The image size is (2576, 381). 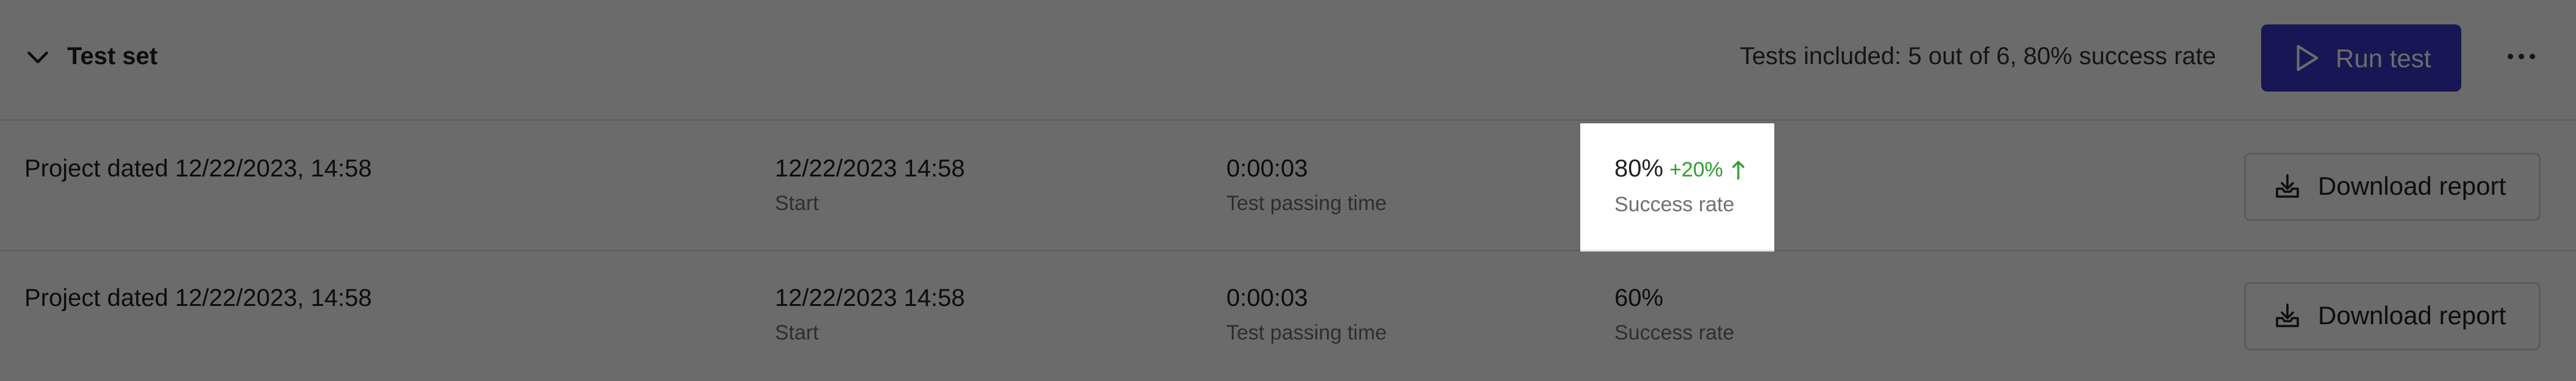 I want to click on more-options-button, so click(x=2522, y=56).